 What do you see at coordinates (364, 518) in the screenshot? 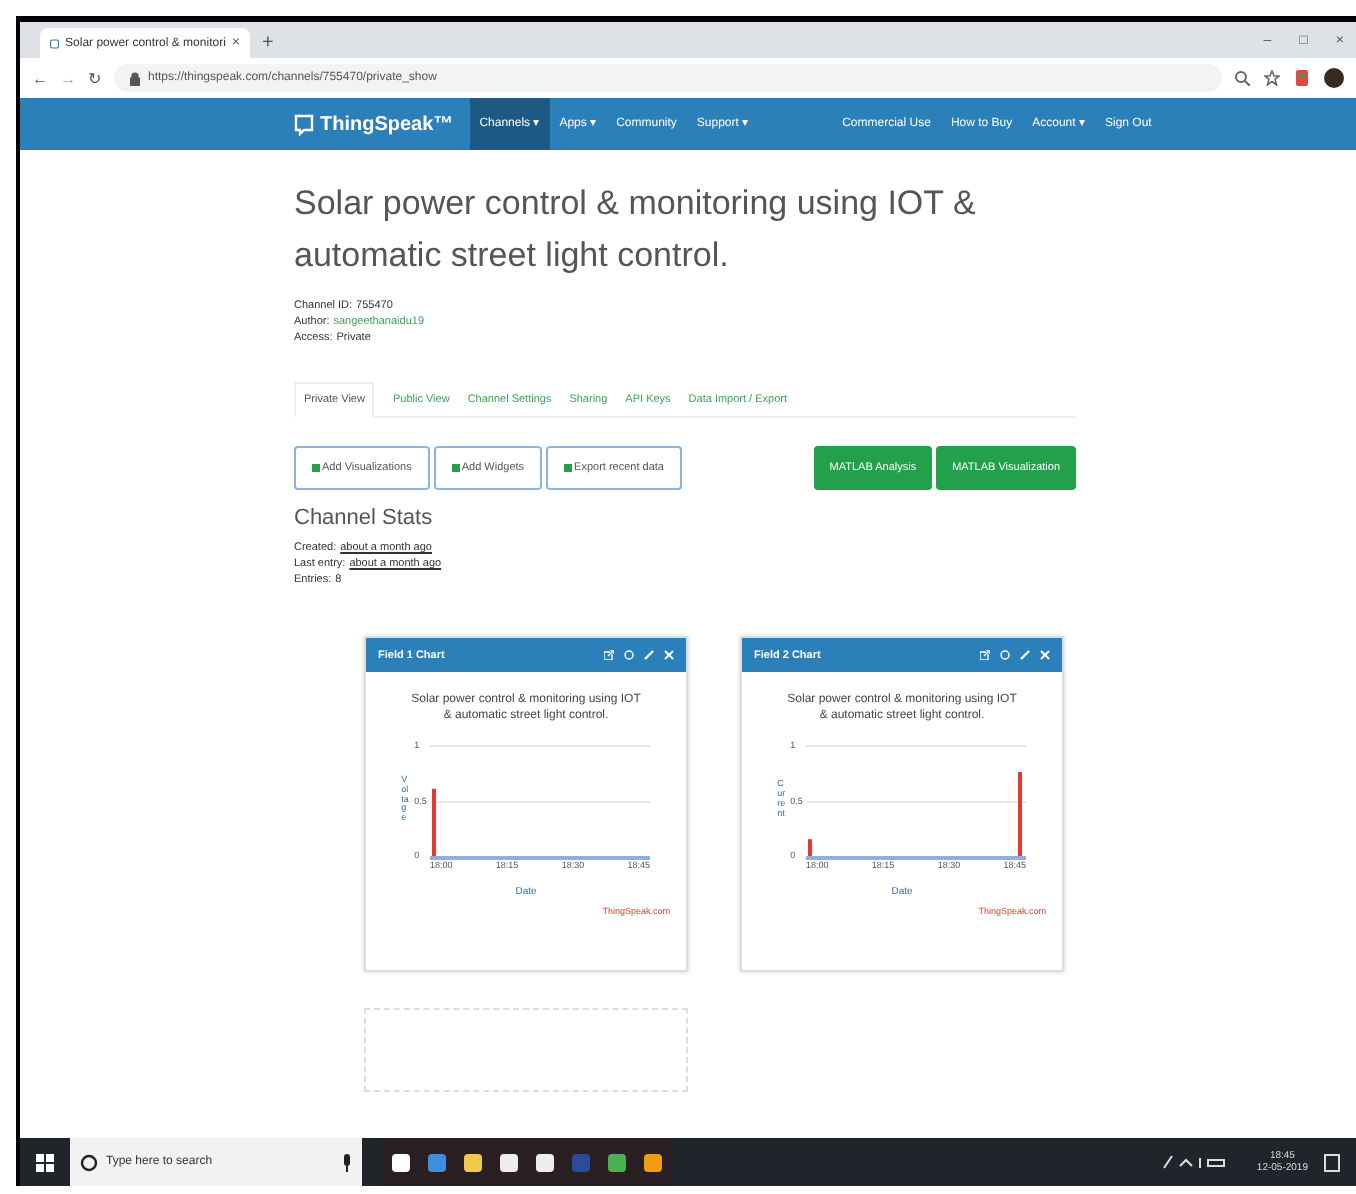
I see `section-heading: Channel Stats` at bounding box center [364, 518].